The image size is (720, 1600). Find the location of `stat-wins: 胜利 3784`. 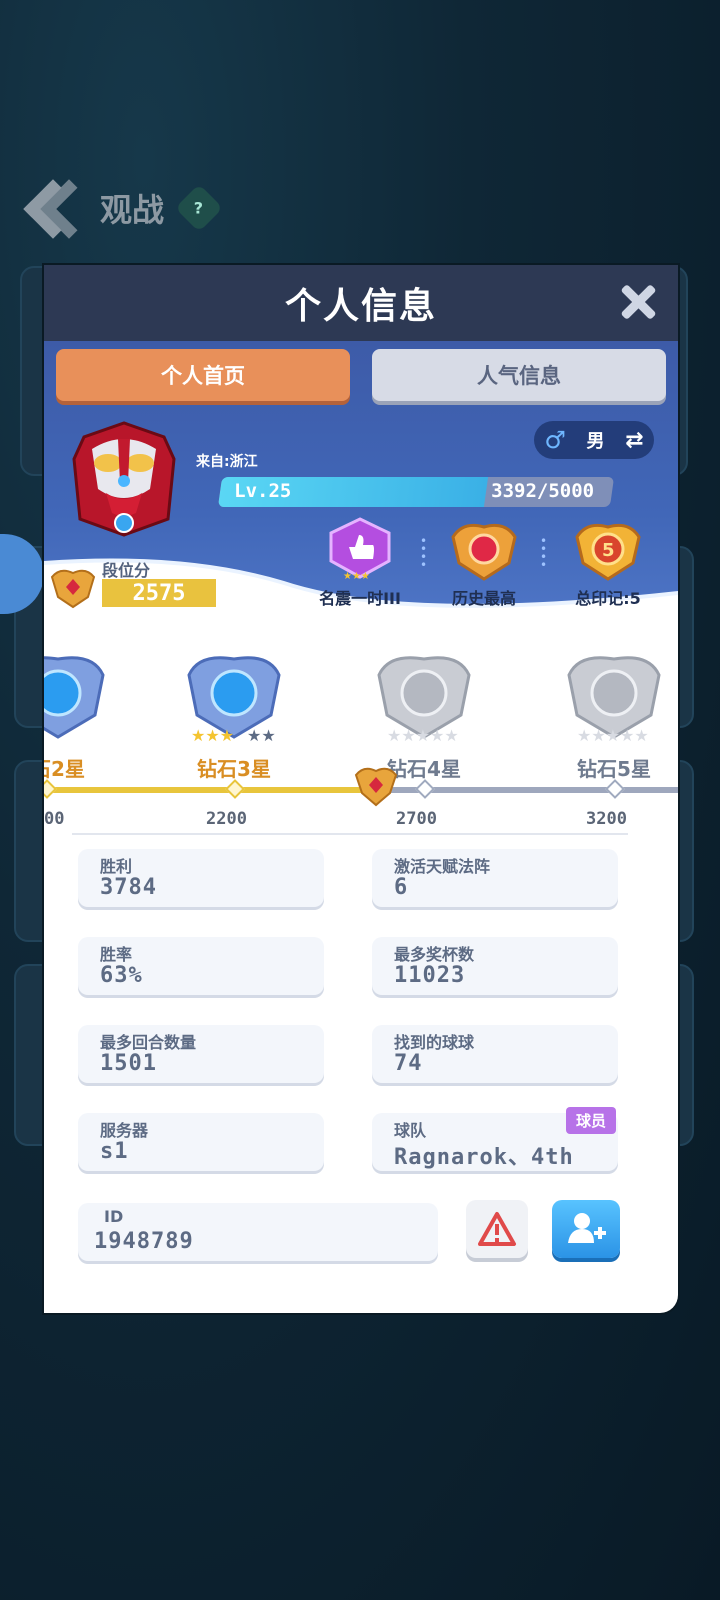

stat-wins: 胜利 3784 is located at coordinates (201, 878).